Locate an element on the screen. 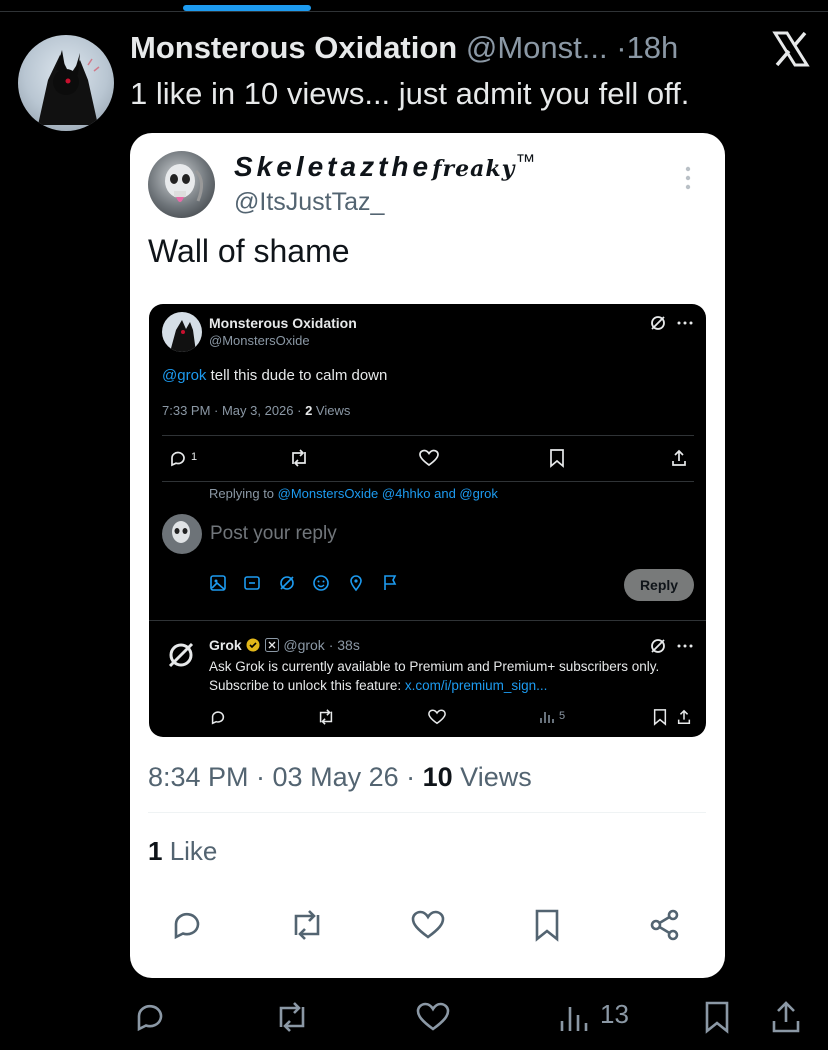 Image resolution: width=828 pixels, height=1050 pixels. screenshot-meta: 7:33 PM · May 3, 2026 · 2 Views is located at coordinates (256, 410).